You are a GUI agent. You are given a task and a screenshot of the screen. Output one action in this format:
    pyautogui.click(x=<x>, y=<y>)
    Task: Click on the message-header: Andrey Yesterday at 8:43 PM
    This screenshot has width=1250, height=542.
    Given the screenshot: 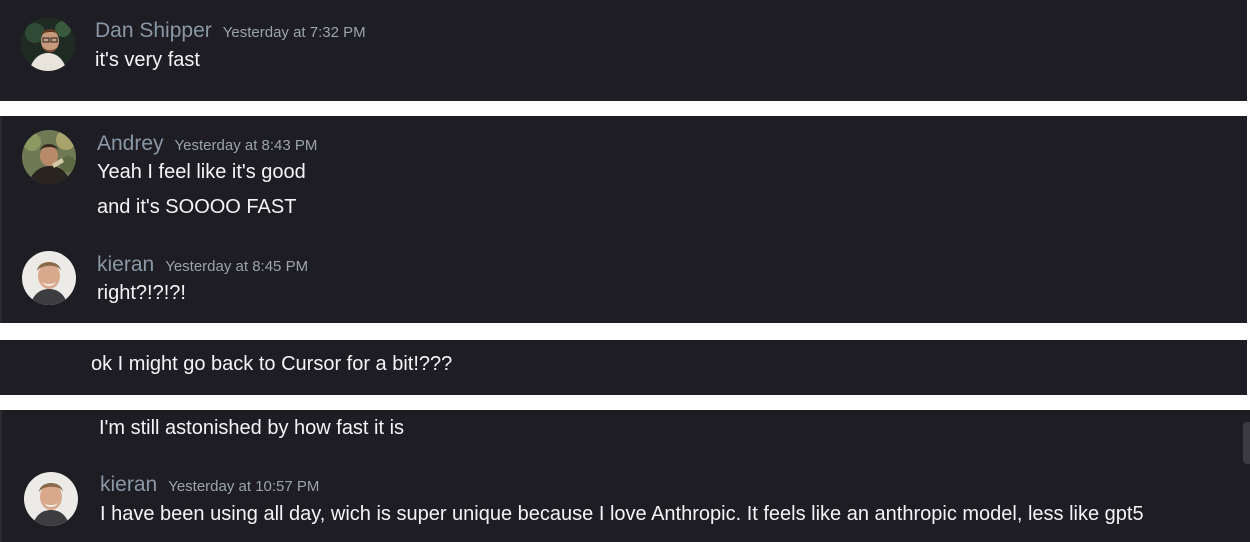 What is the action you would take?
    pyautogui.click(x=207, y=144)
    